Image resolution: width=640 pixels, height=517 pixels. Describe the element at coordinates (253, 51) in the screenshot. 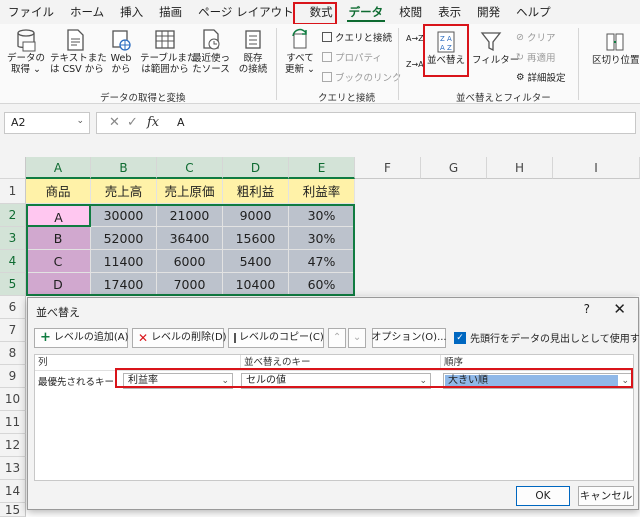

I see `existing-connections-button: 既存 の接続` at that location.